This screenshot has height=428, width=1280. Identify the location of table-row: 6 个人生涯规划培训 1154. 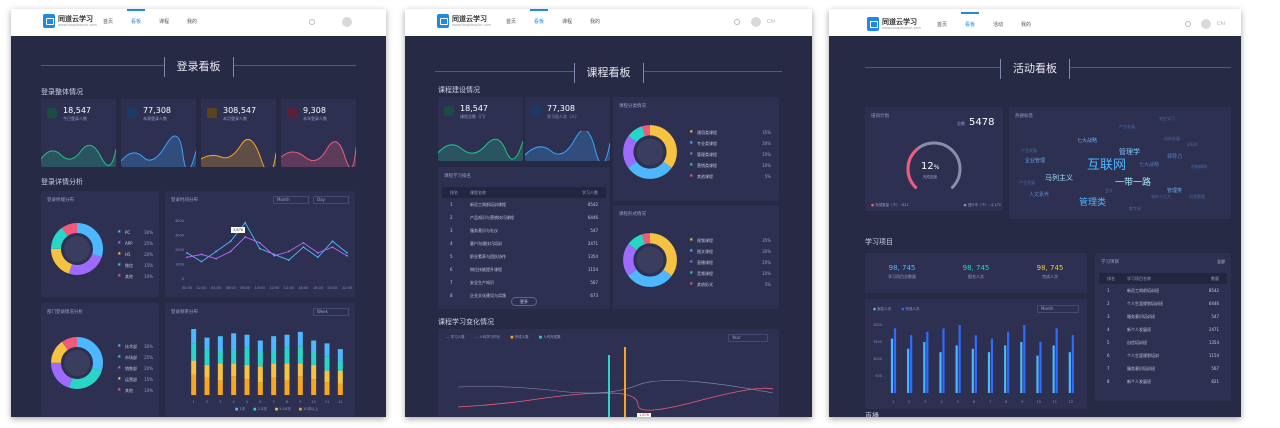
(1163, 355).